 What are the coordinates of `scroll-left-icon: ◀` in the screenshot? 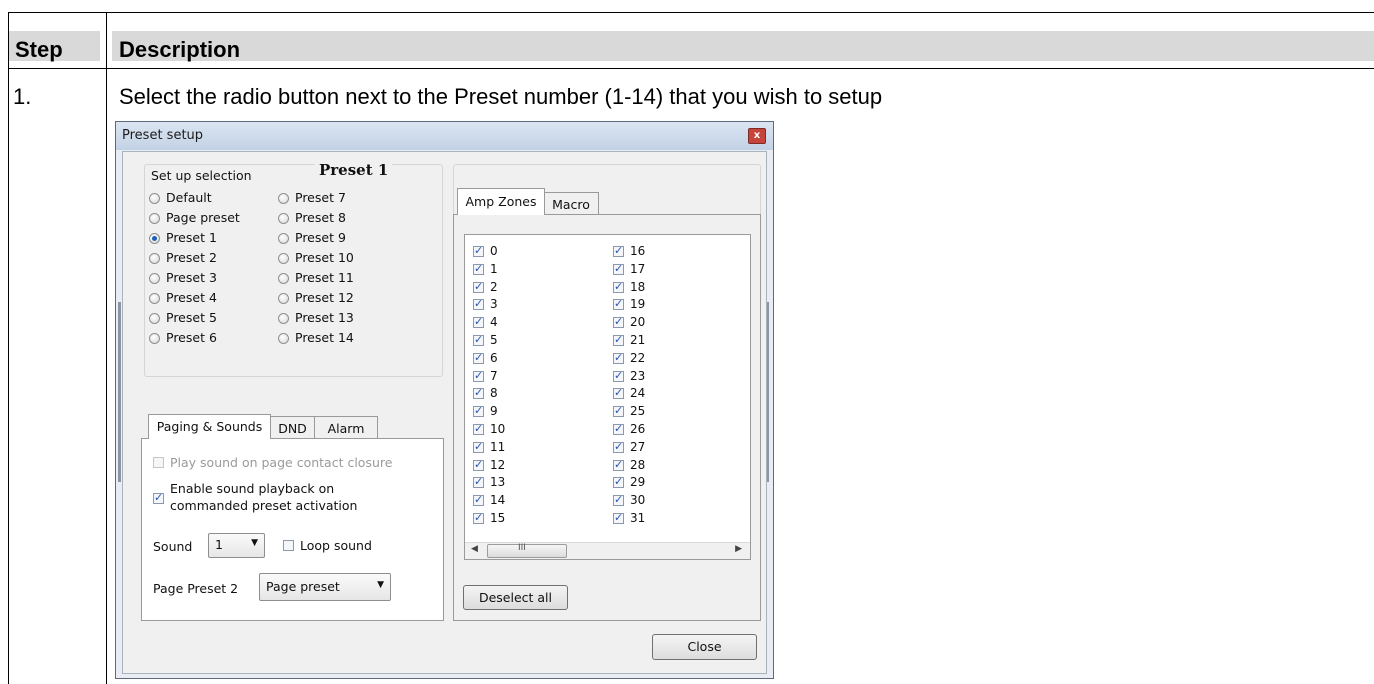 It's located at (474, 549).